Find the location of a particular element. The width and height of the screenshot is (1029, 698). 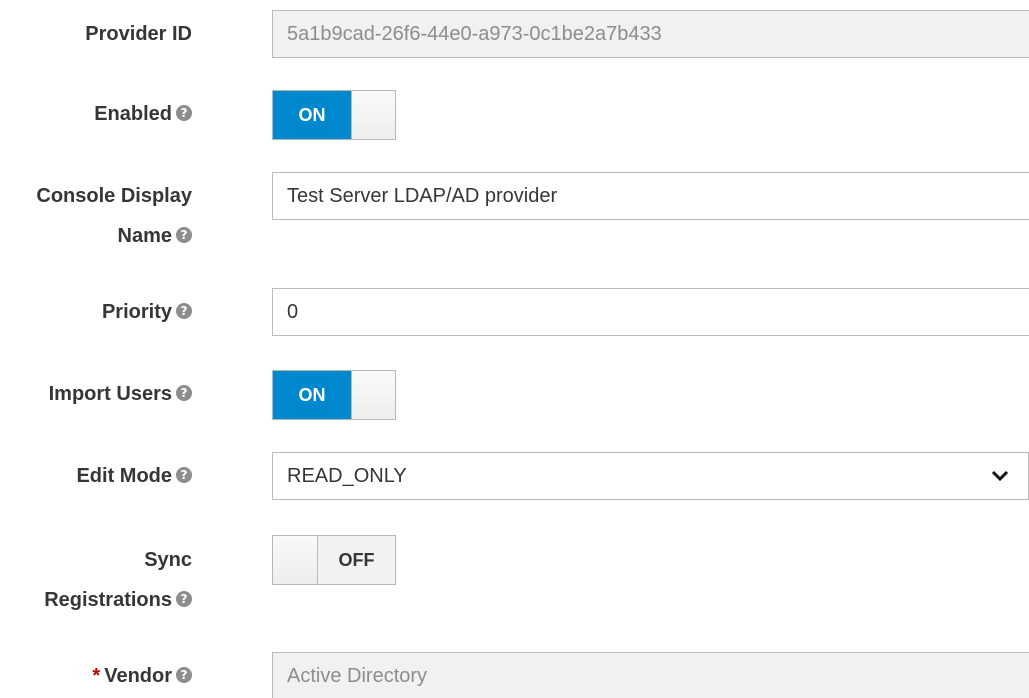

import-users-toggle: ON is located at coordinates (334, 395).